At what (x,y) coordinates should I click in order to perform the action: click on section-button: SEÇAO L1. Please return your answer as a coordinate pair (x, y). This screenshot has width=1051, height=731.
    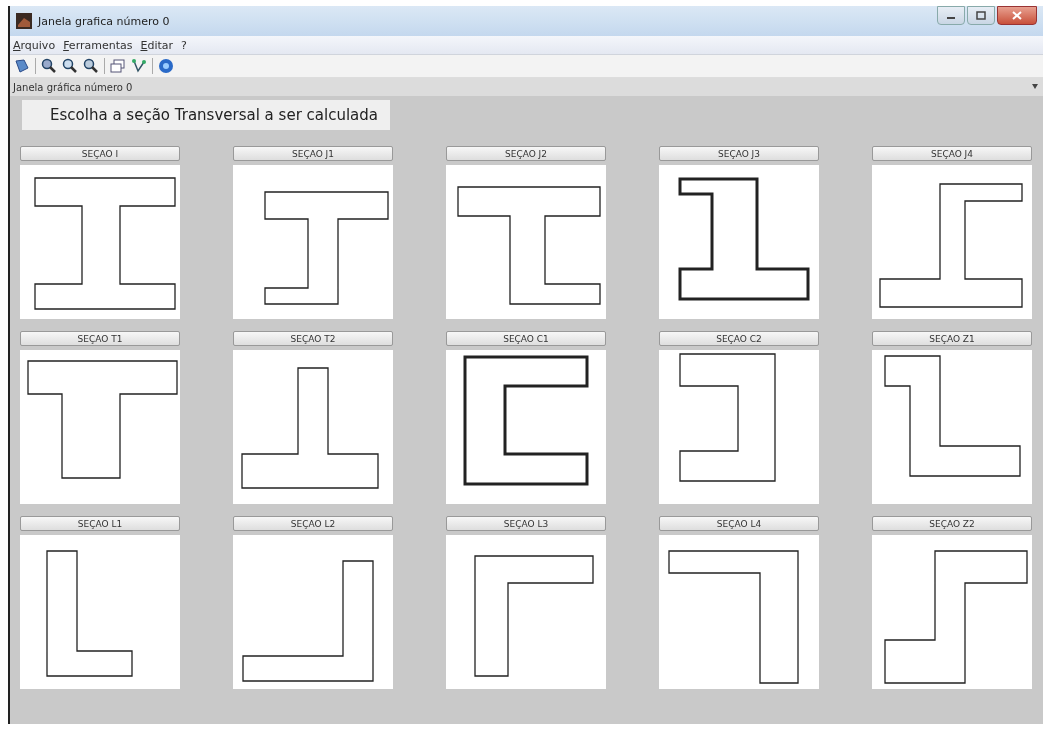
    Looking at the image, I should click on (100, 523).